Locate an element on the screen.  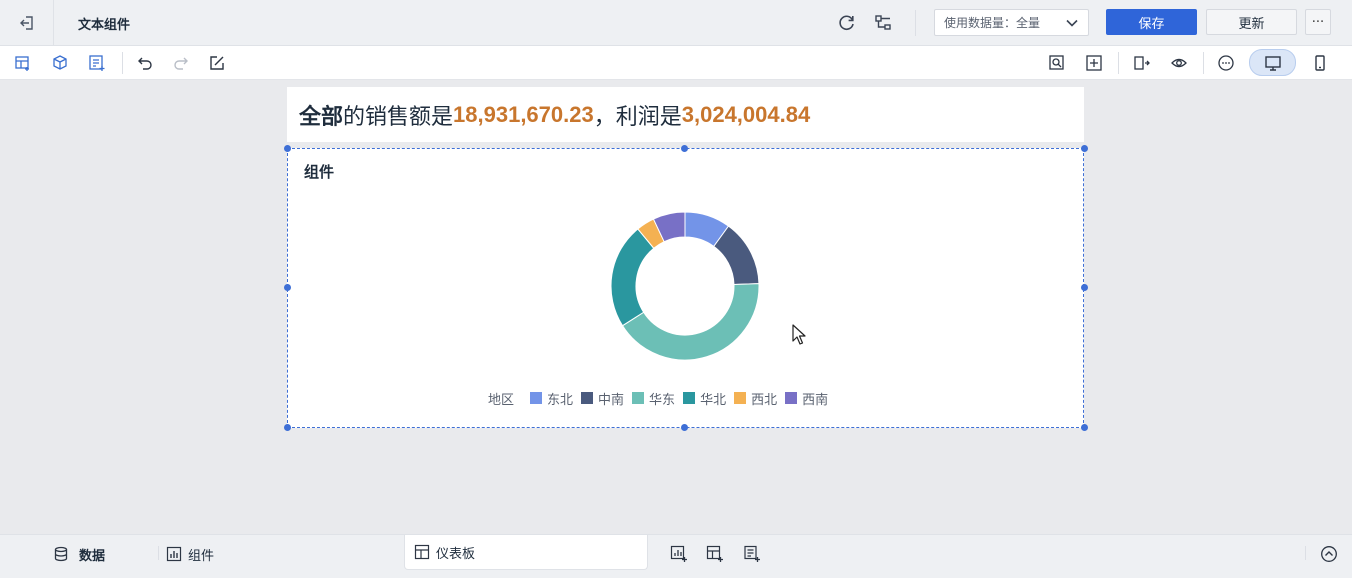
app-title: 文本组件 is located at coordinates (104, 25).